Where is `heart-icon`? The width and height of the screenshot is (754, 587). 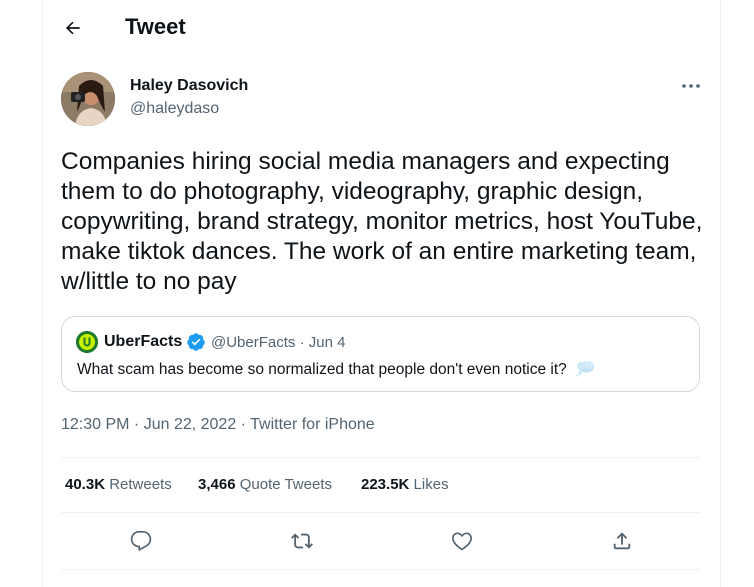
heart-icon is located at coordinates (462, 541).